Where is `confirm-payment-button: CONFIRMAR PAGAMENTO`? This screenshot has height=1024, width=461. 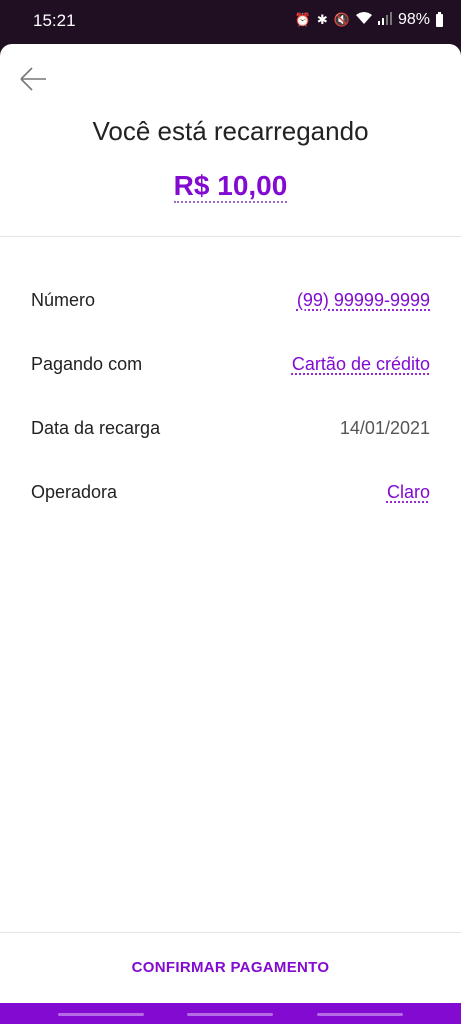
confirm-payment-button: CONFIRMAR PAGAMENTO is located at coordinates (230, 967).